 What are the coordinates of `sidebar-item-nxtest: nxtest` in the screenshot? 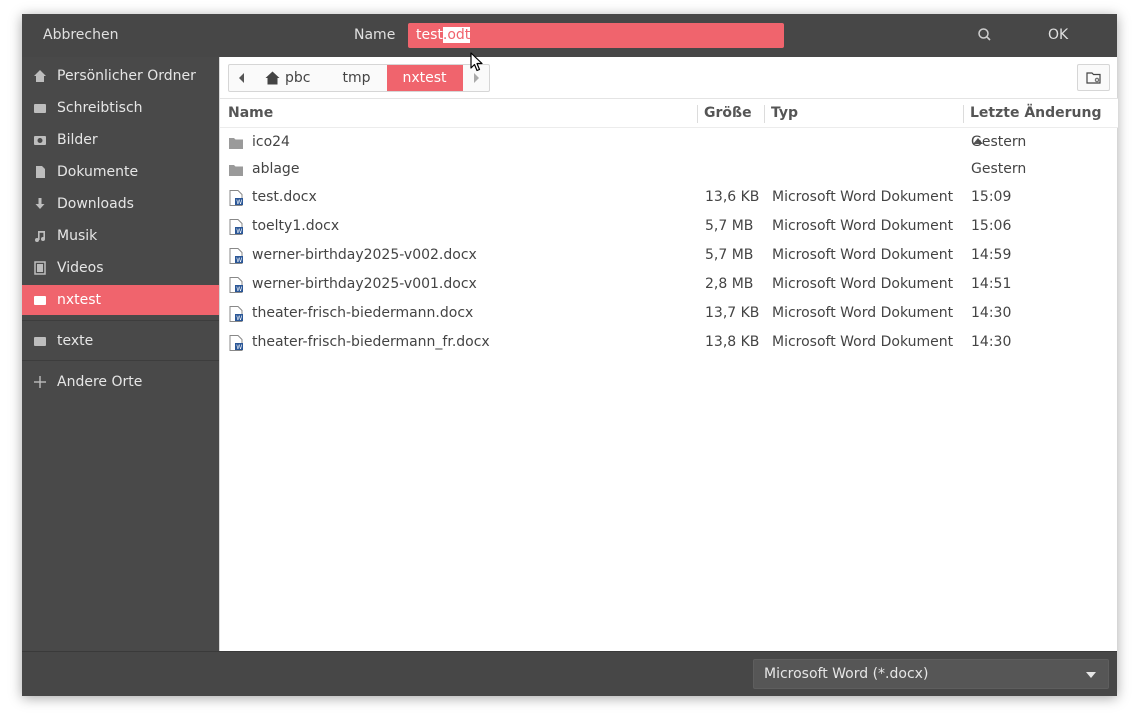 It's located at (120, 300).